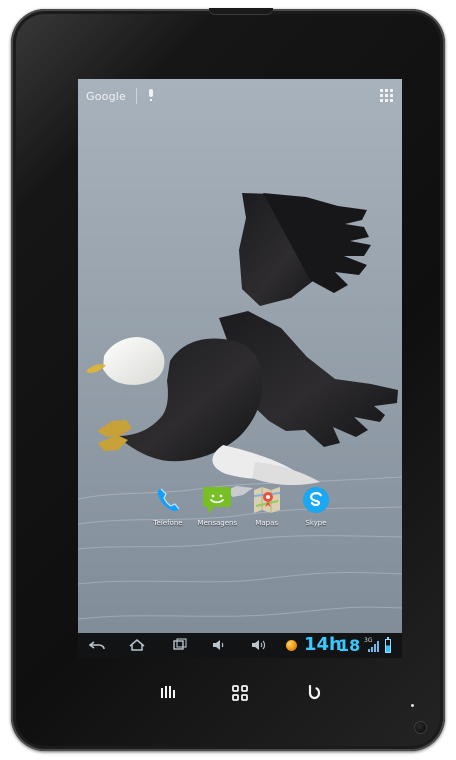  What do you see at coordinates (137, 645) in the screenshot?
I see `home-icon` at bounding box center [137, 645].